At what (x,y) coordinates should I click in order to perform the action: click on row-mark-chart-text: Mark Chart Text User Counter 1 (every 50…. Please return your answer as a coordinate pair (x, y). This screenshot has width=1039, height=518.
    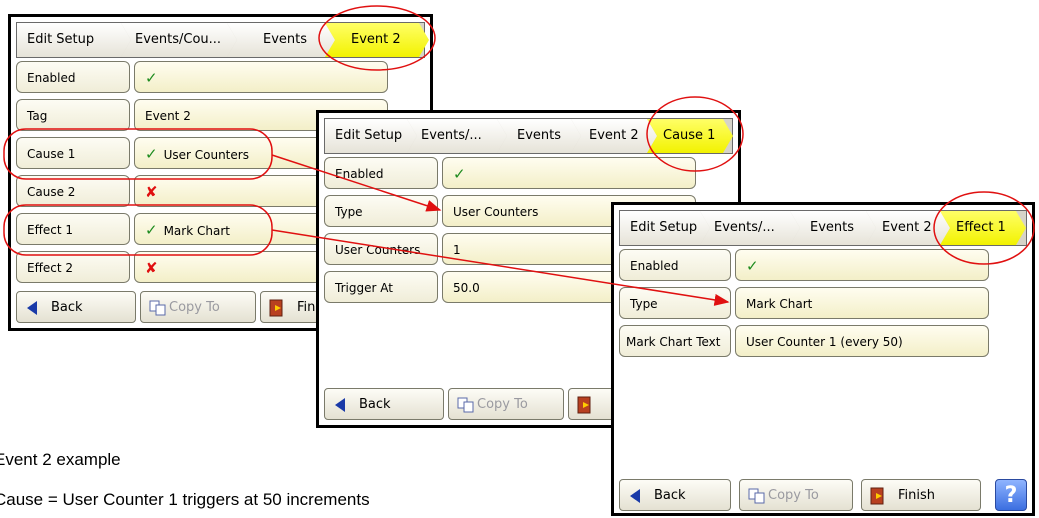
    Looking at the image, I should click on (804, 341).